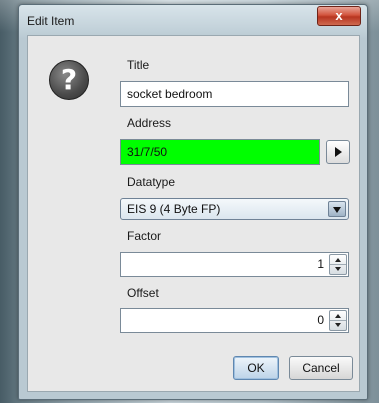  What do you see at coordinates (143, 293) in the screenshot?
I see `offset-label: Offset` at bounding box center [143, 293].